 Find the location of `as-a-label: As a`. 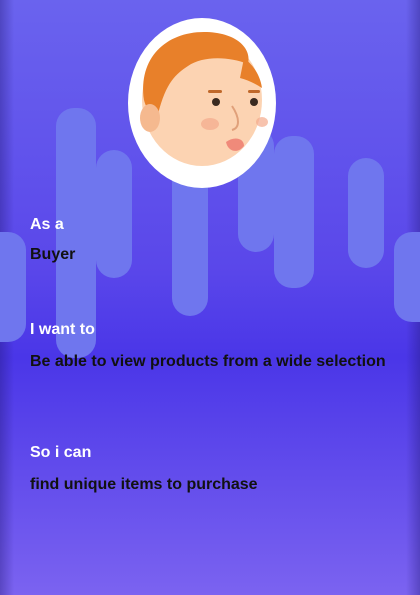

as-a-label: As a is located at coordinates (47, 224).